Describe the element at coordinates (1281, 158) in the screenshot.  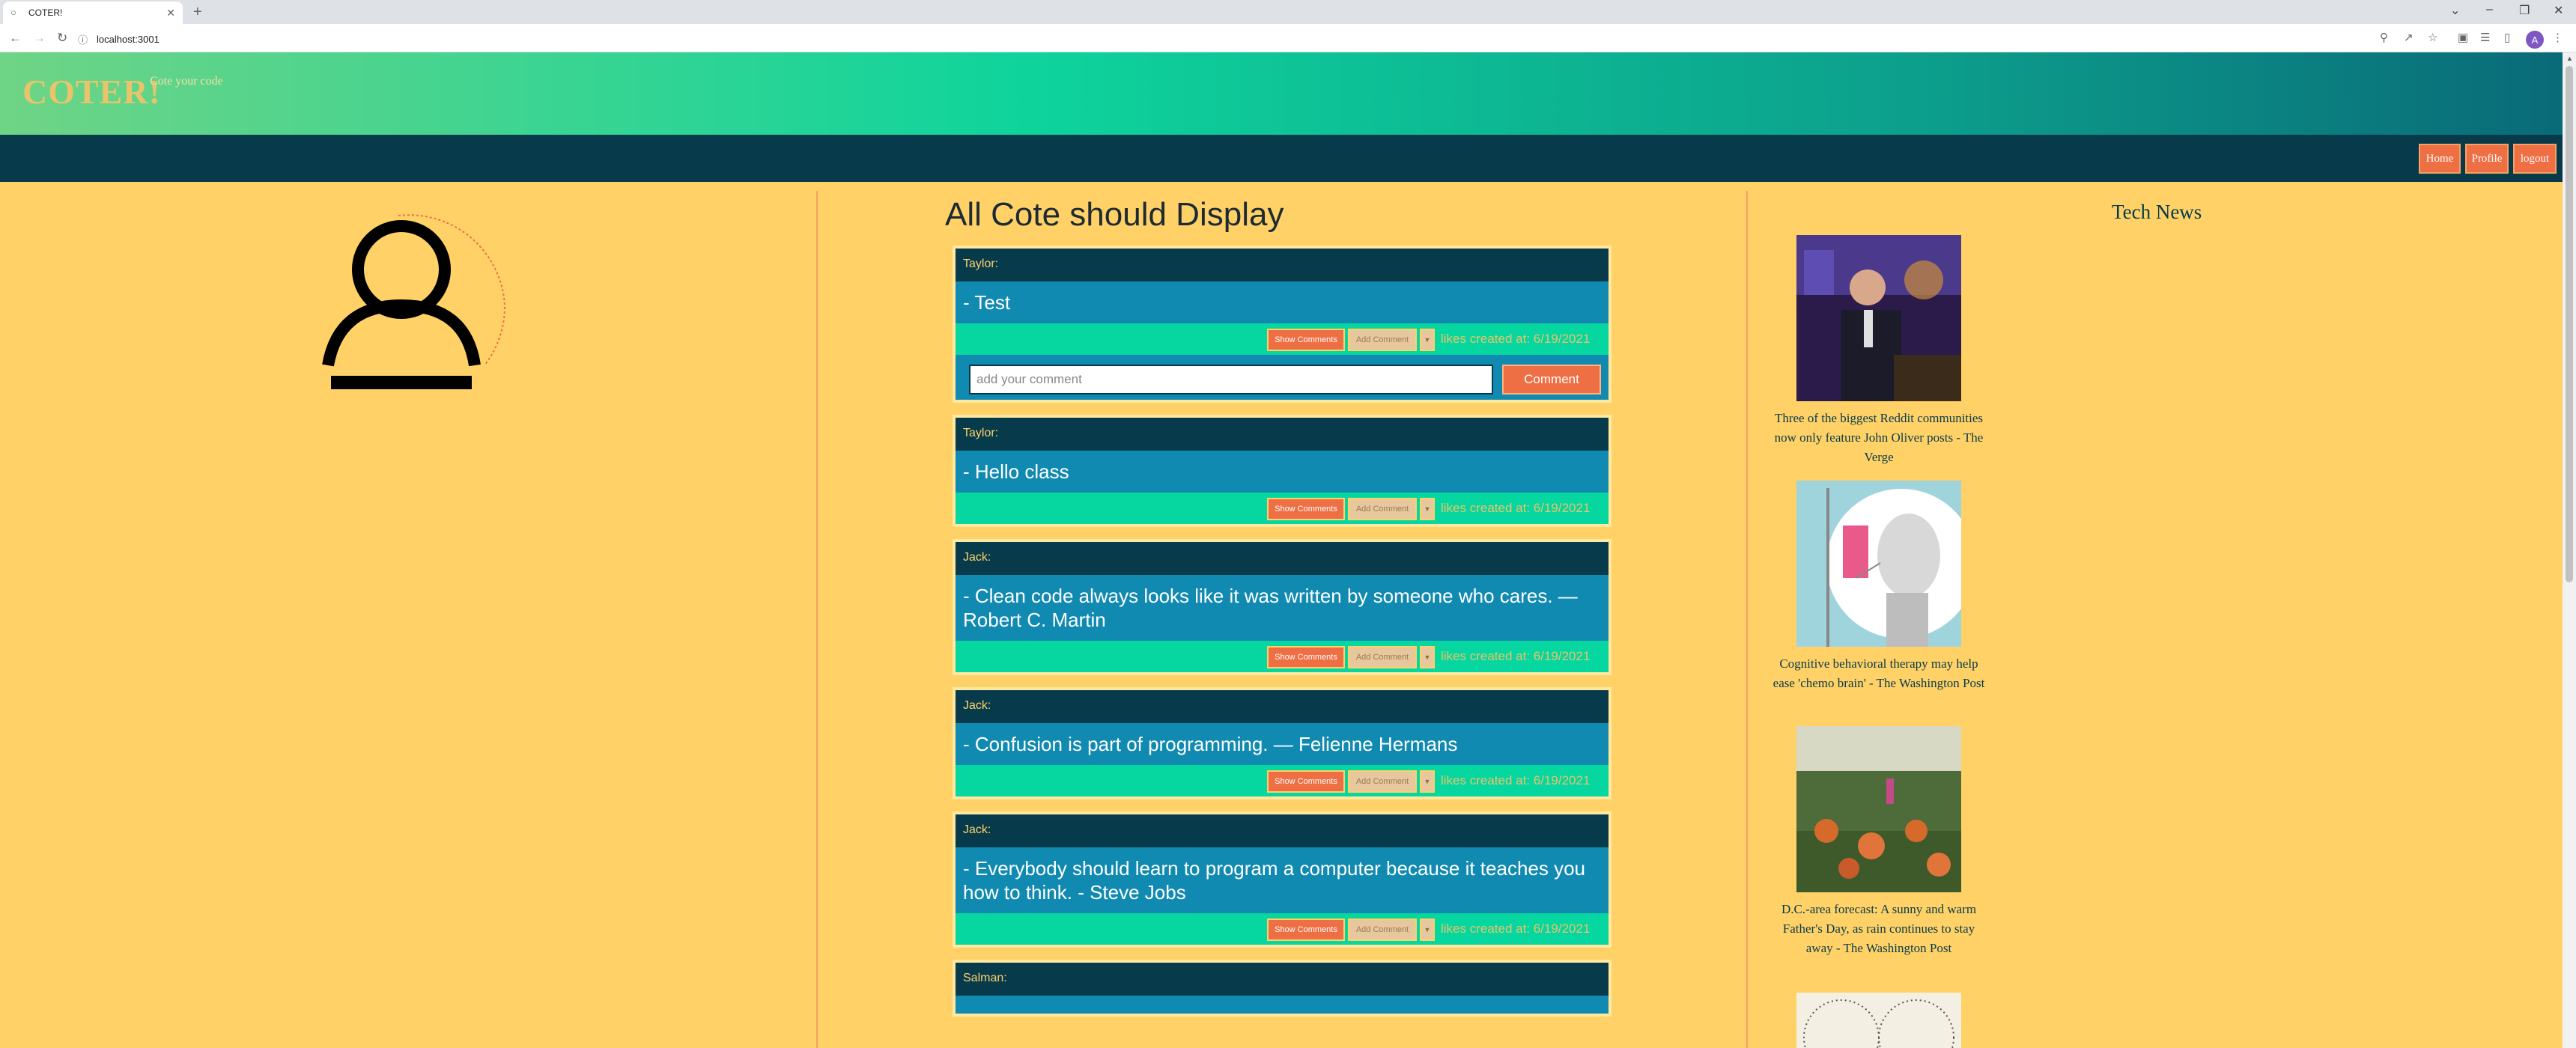
I see `nav-bar: Home Profile logout` at that location.